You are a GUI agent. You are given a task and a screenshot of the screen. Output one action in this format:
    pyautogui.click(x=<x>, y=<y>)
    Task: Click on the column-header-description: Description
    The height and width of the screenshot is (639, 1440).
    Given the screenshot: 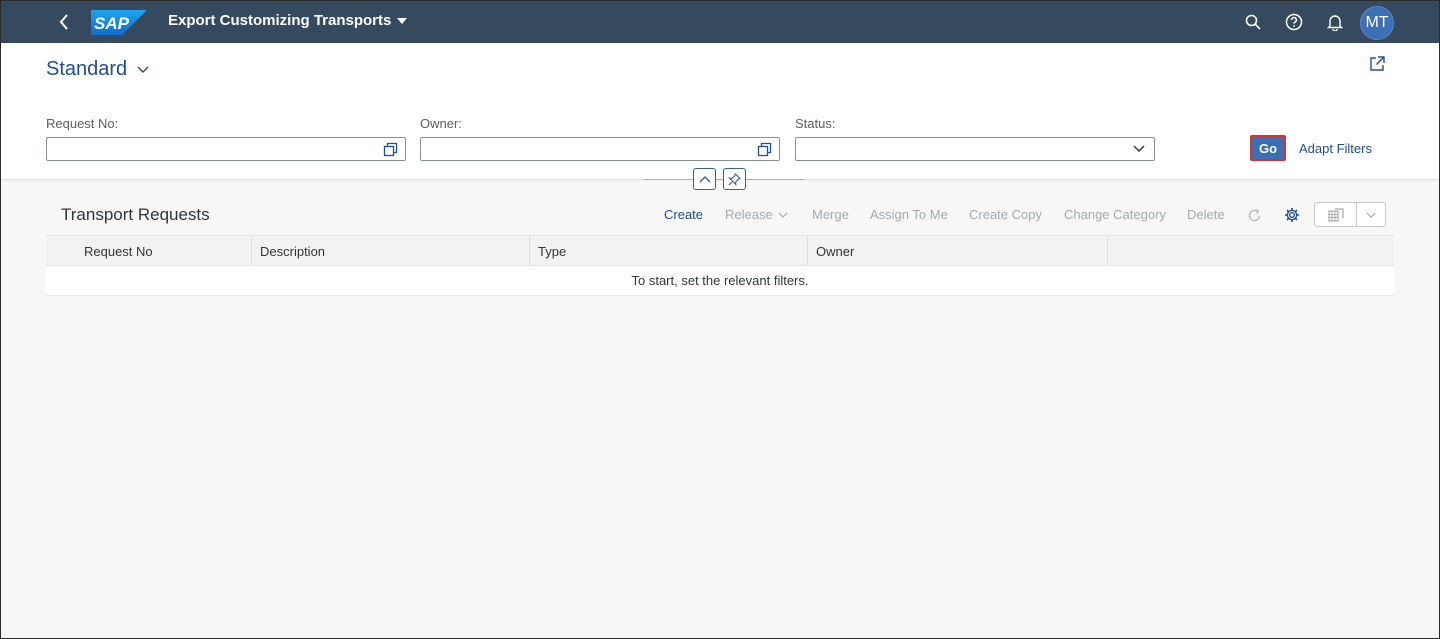 What is the action you would take?
    pyautogui.click(x=292, y=251)
    